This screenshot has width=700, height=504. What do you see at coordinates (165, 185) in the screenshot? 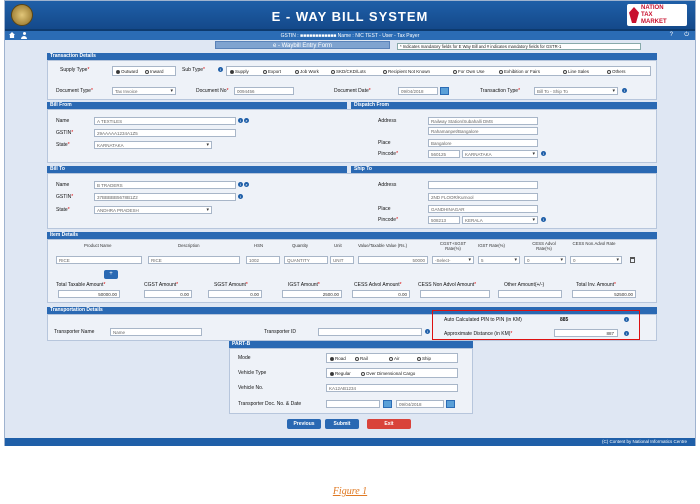
I see `bill-to-name-input: B TRADERS` at bounding box center [165, 185].